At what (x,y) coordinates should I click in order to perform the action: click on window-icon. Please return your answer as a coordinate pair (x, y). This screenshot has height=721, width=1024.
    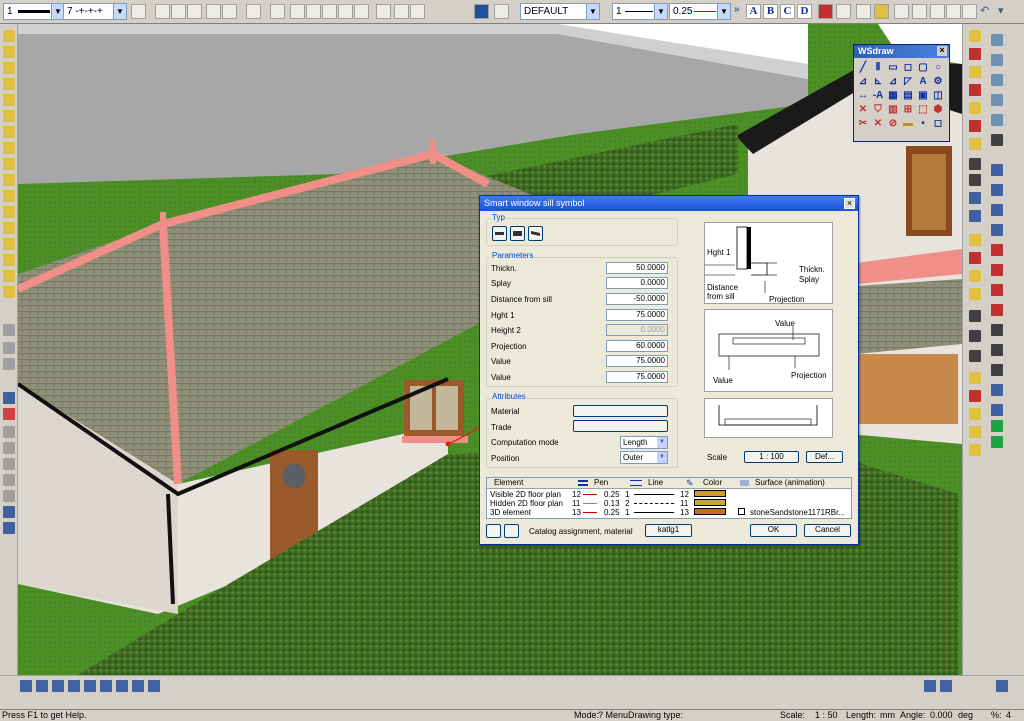
    Looking at the image, I should click on (919, 11).